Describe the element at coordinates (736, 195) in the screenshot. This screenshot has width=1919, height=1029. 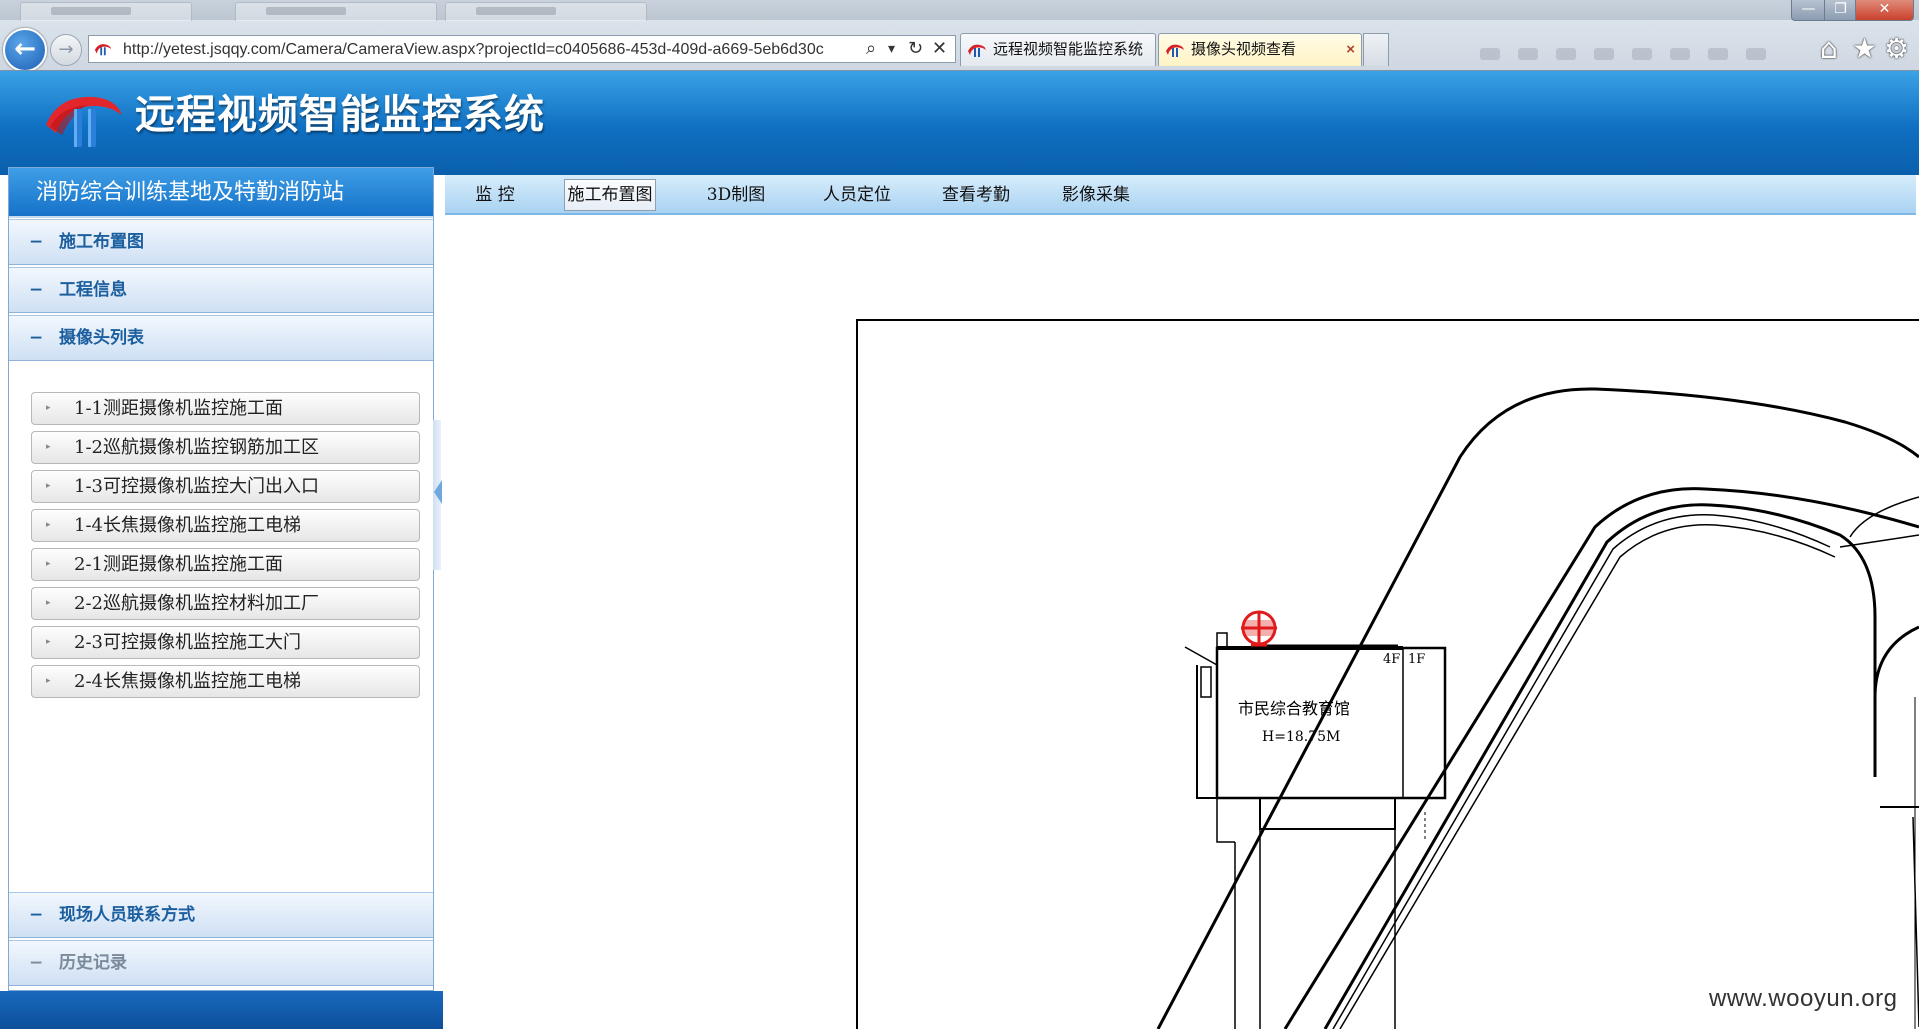
I see `tab-3d-drawing: 3D制图` at that location.